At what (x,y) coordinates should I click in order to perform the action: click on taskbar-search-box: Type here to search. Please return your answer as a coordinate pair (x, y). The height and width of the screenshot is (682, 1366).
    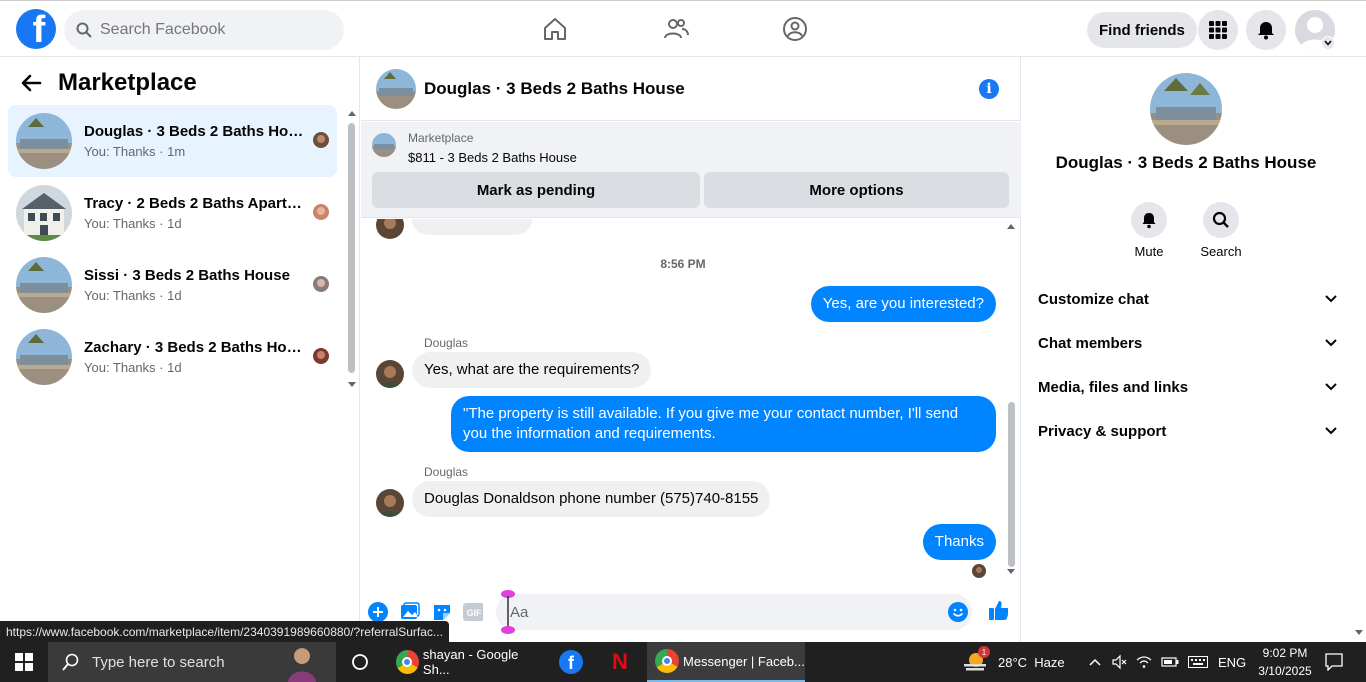
    Looking at the image, I should click on (192, 662).